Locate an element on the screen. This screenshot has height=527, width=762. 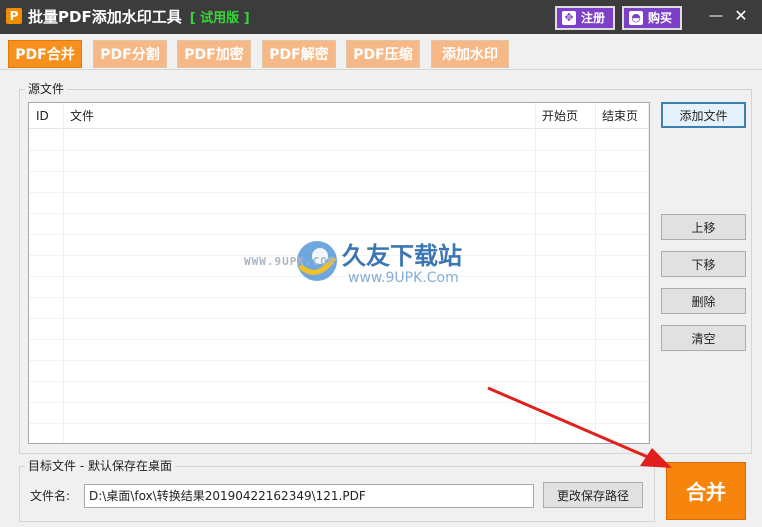
tab-pdf-split: PDF分割 is located at coordinates (130, 54).